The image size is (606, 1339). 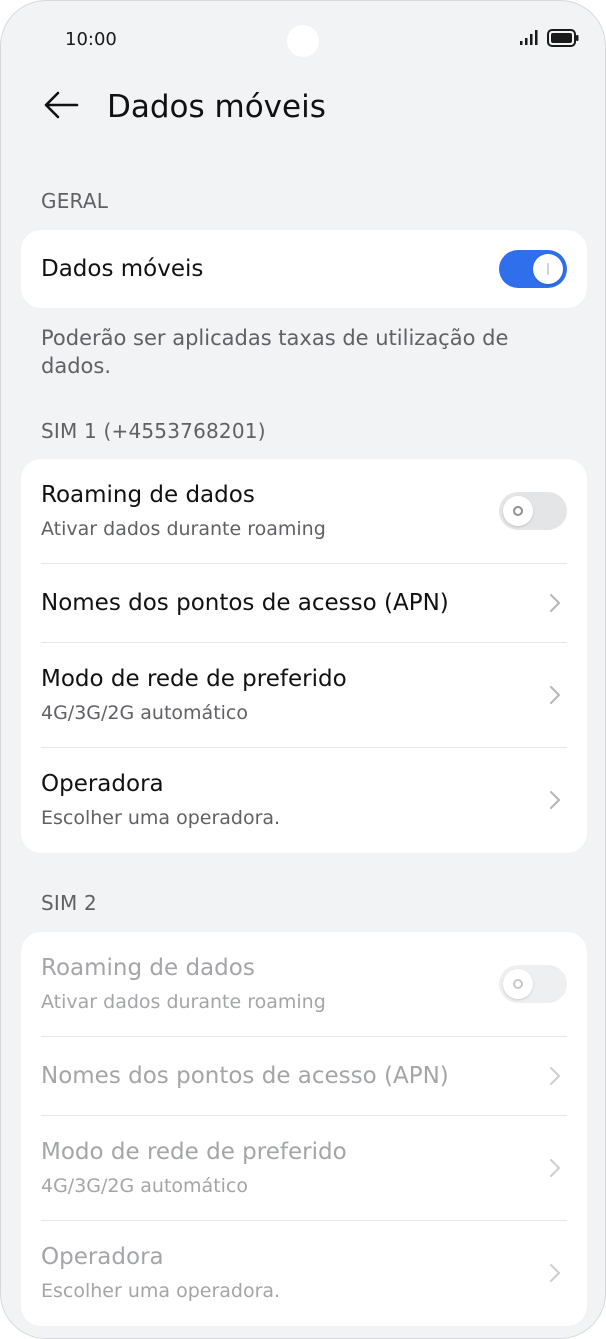 I want to click on sim2-operator-subtitle: Escolher uma operadora., so click(x=161, y=1291).